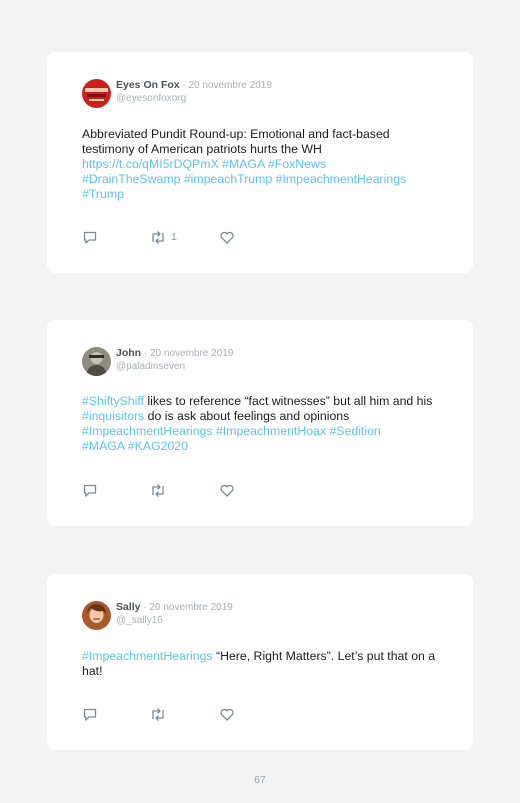 The height and width of the screenshot is (803, 520). What do you see at coordinates (128, 607) in the screenshot?
I see `author-name: Sally` at bounding box center [128, 607].